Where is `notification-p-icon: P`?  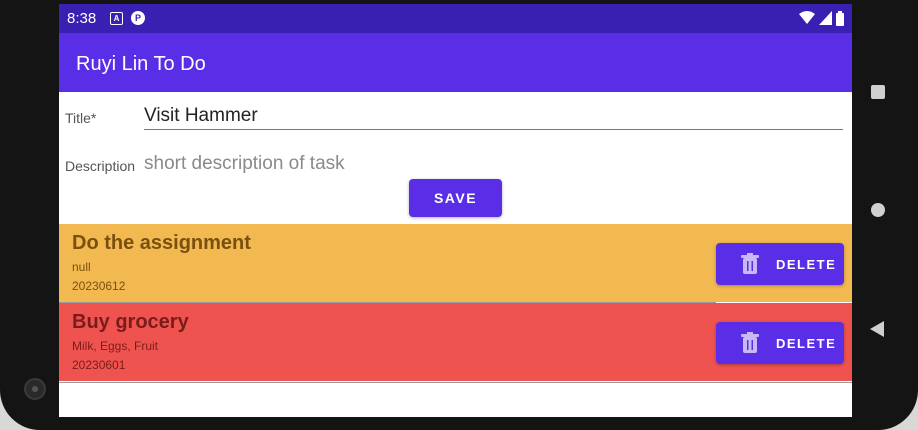
notification-p-icon: P is located at coordinates (138, 18).